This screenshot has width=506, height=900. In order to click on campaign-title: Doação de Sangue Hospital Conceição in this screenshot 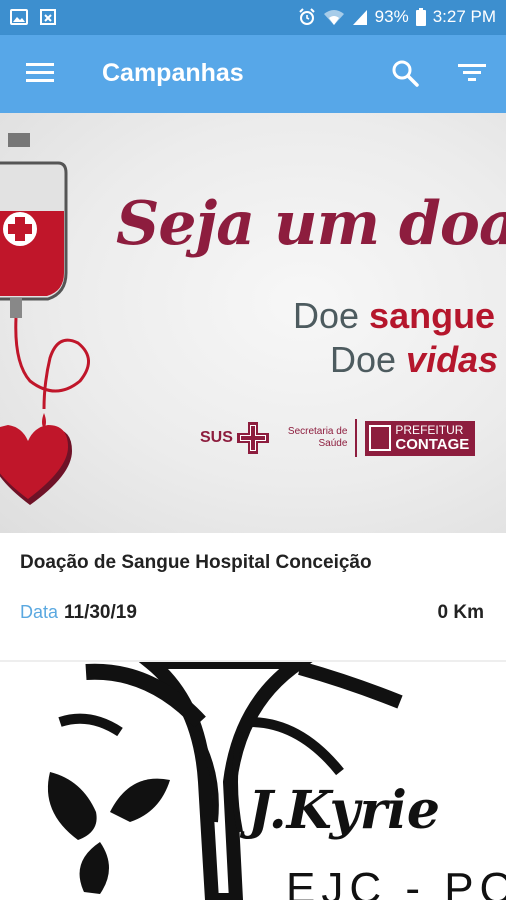, I will do `click(196, 562)`.